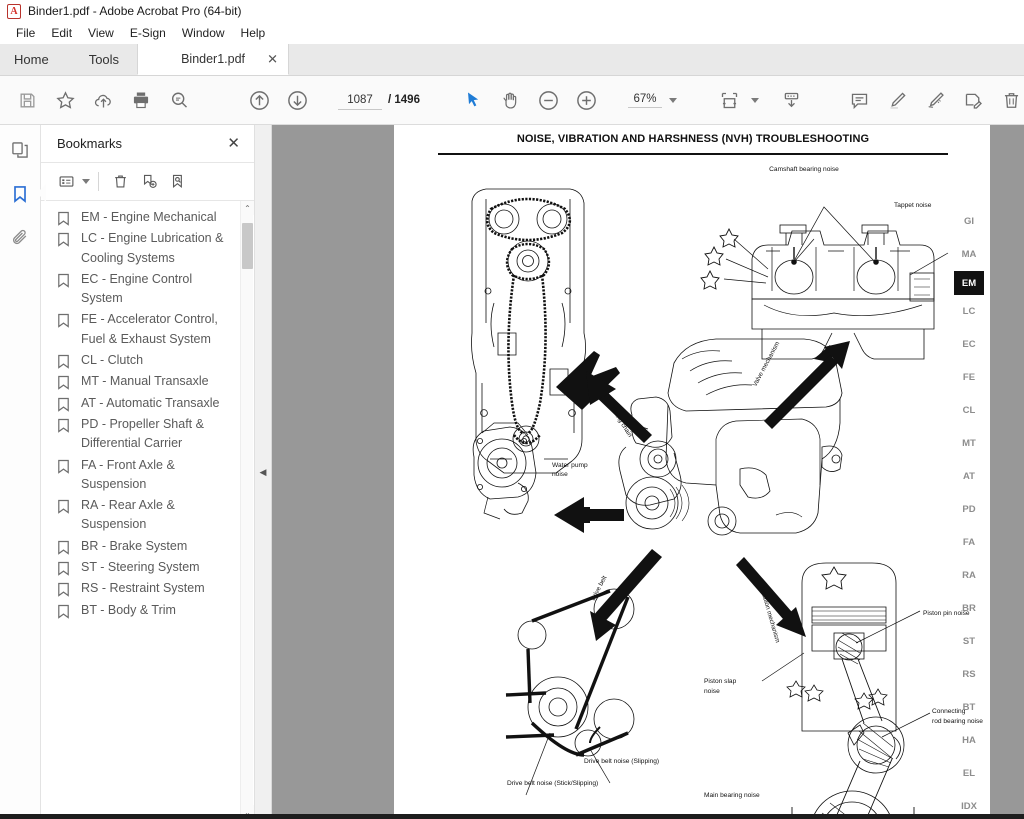 This screenshot has width=1024, height=819. What do you see at coordinates (969, 509) in the screenshot?
I see `section-tab-pd: PD` at bounding box center [969, 509].